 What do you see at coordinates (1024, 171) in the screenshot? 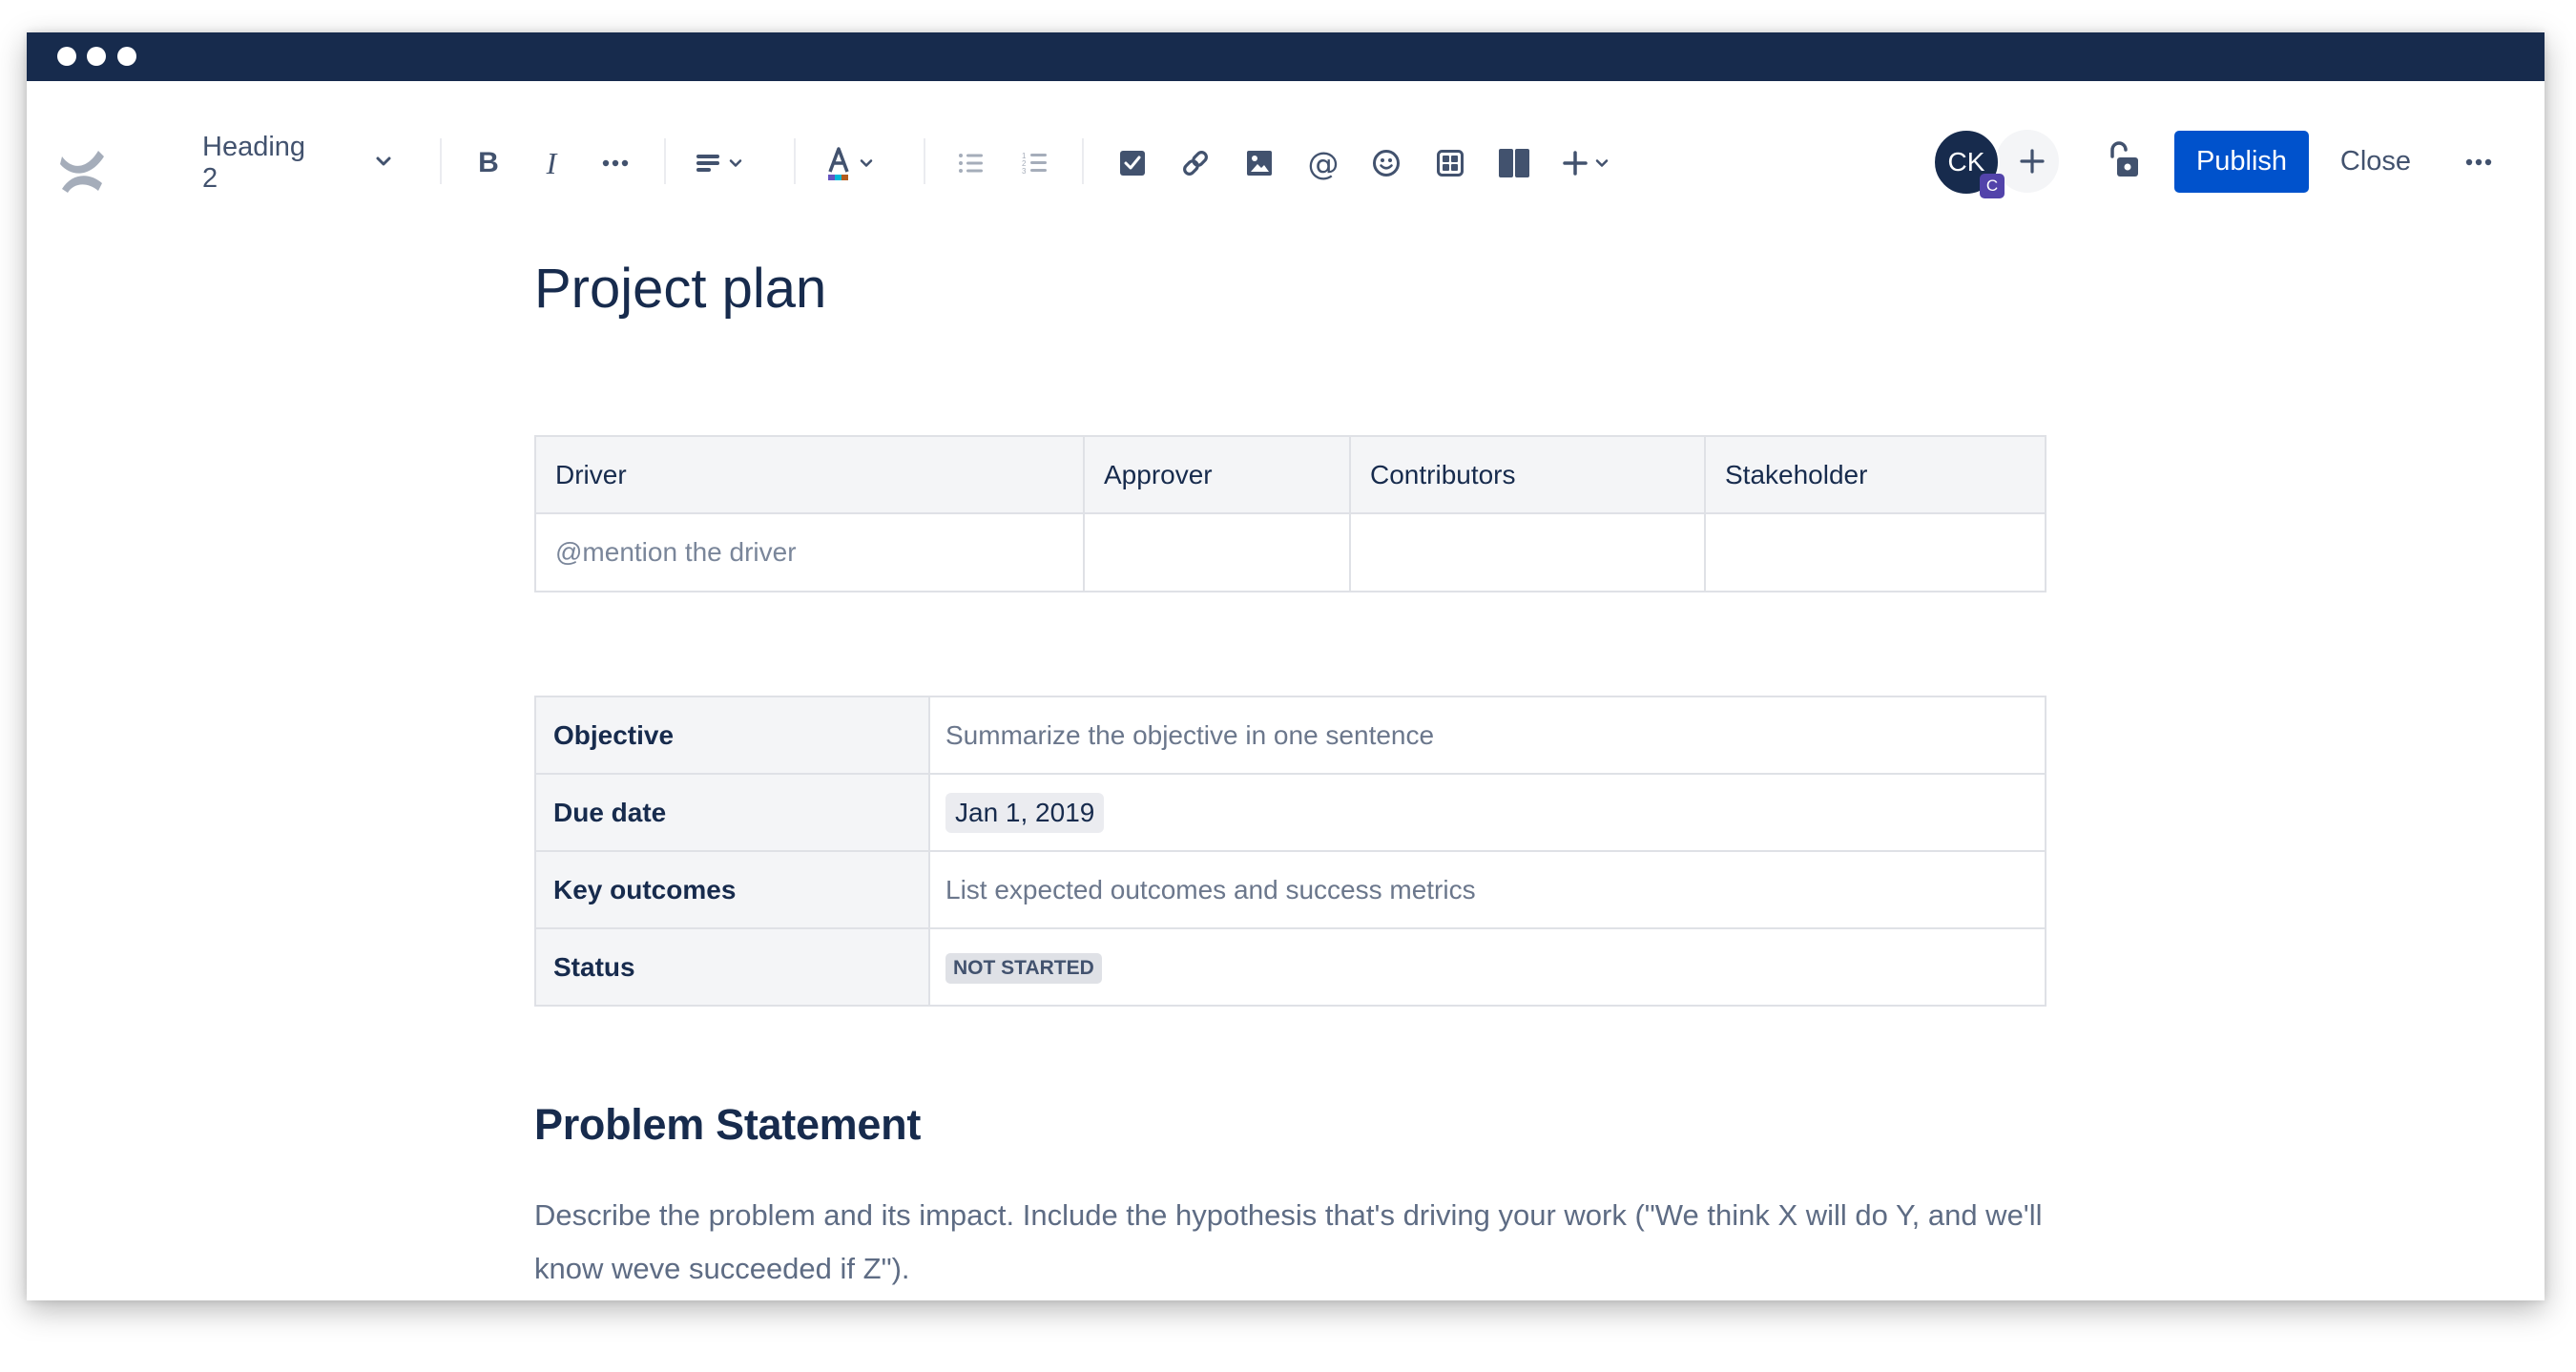
I see `svg-text: 3` at bounding box center [1024, 171].